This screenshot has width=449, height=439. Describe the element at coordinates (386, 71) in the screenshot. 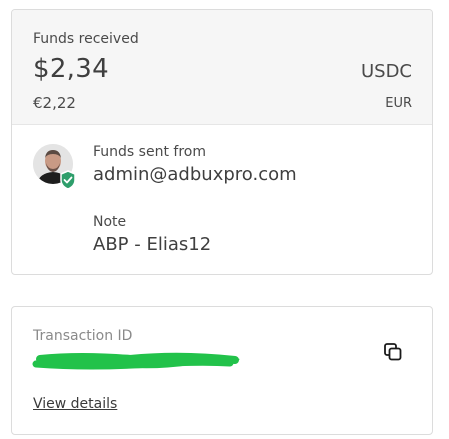

I see `currency-usdc: USDC` at that location.